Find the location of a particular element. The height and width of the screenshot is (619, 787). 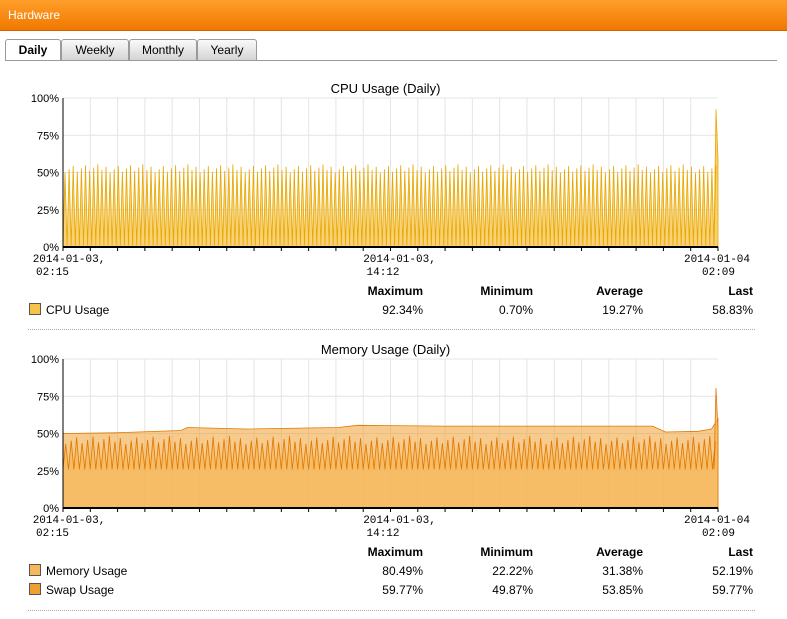

swap-stat-avg: 53.85% is located at coordinates (622, 590).